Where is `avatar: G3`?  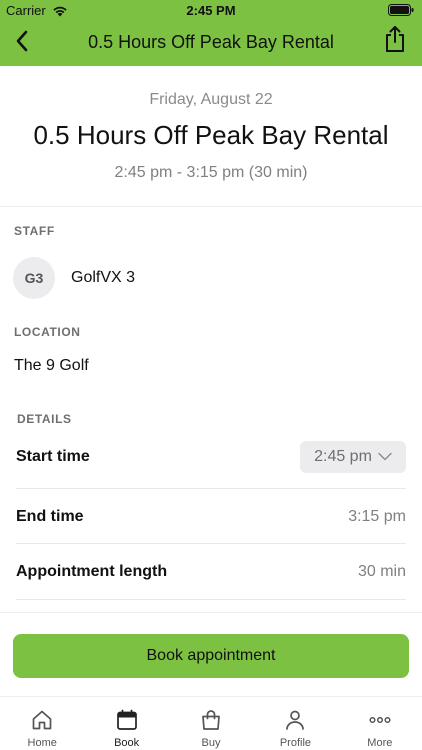 avatar: G3 is located at coordinates (34, 278).